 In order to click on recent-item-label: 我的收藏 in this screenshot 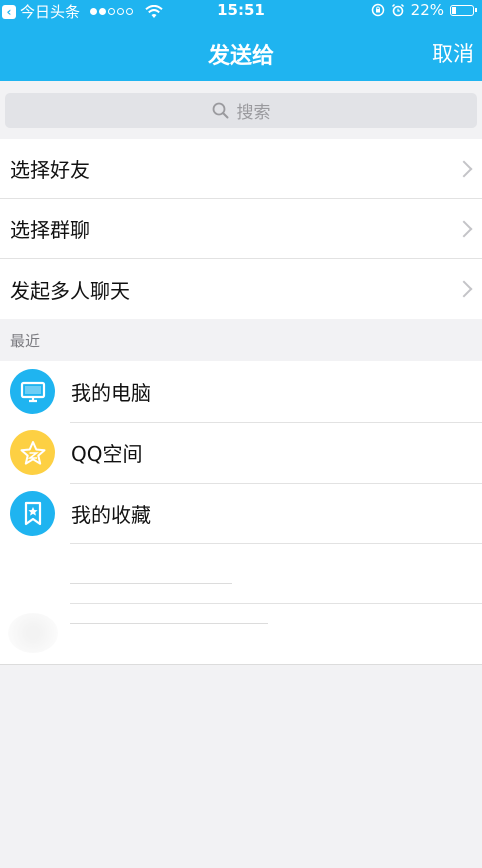, I will do `click(111, 515)`.